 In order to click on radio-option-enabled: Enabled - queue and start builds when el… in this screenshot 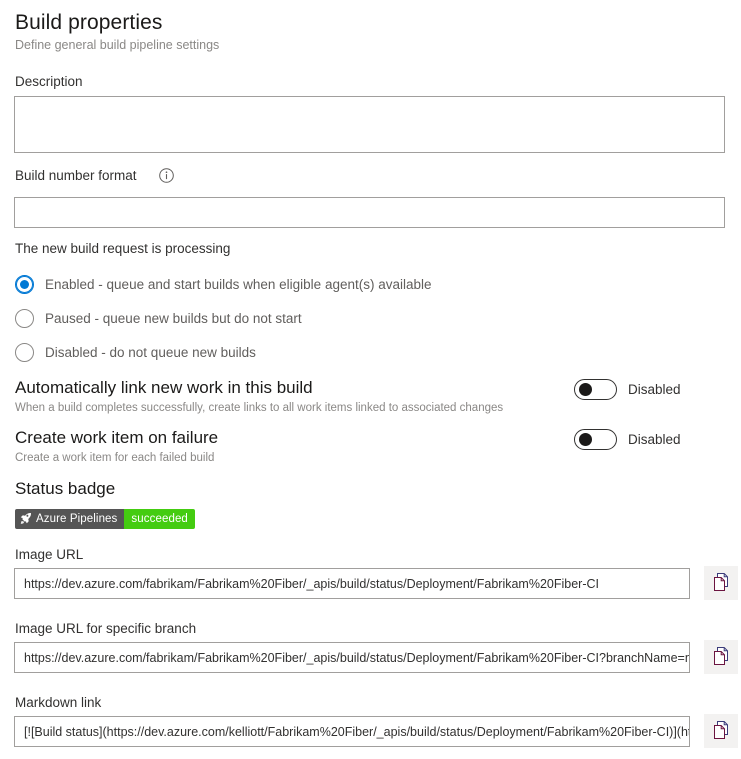, I will do `click(223, 284)`.